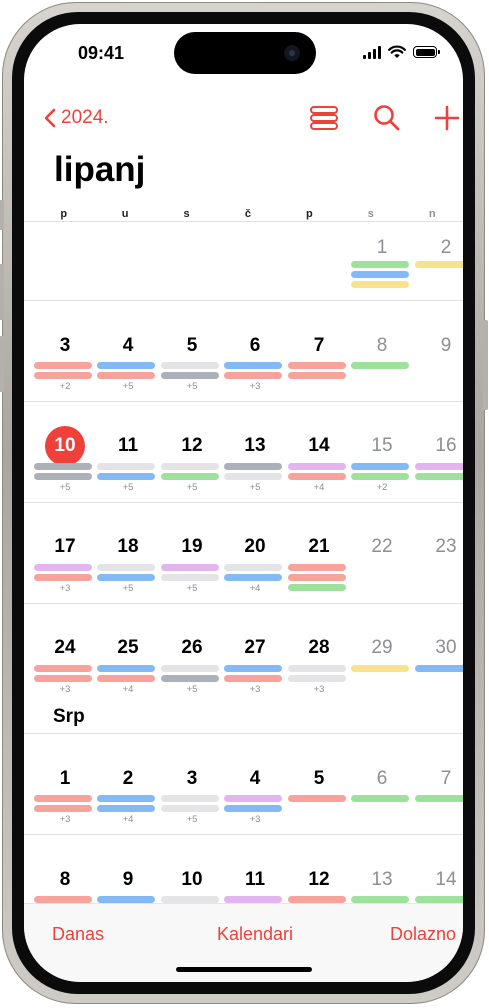  What do you see at coordinates (255, 445) in the screenshot?
I see `day-number: 13` at bounding box center [255, 445].